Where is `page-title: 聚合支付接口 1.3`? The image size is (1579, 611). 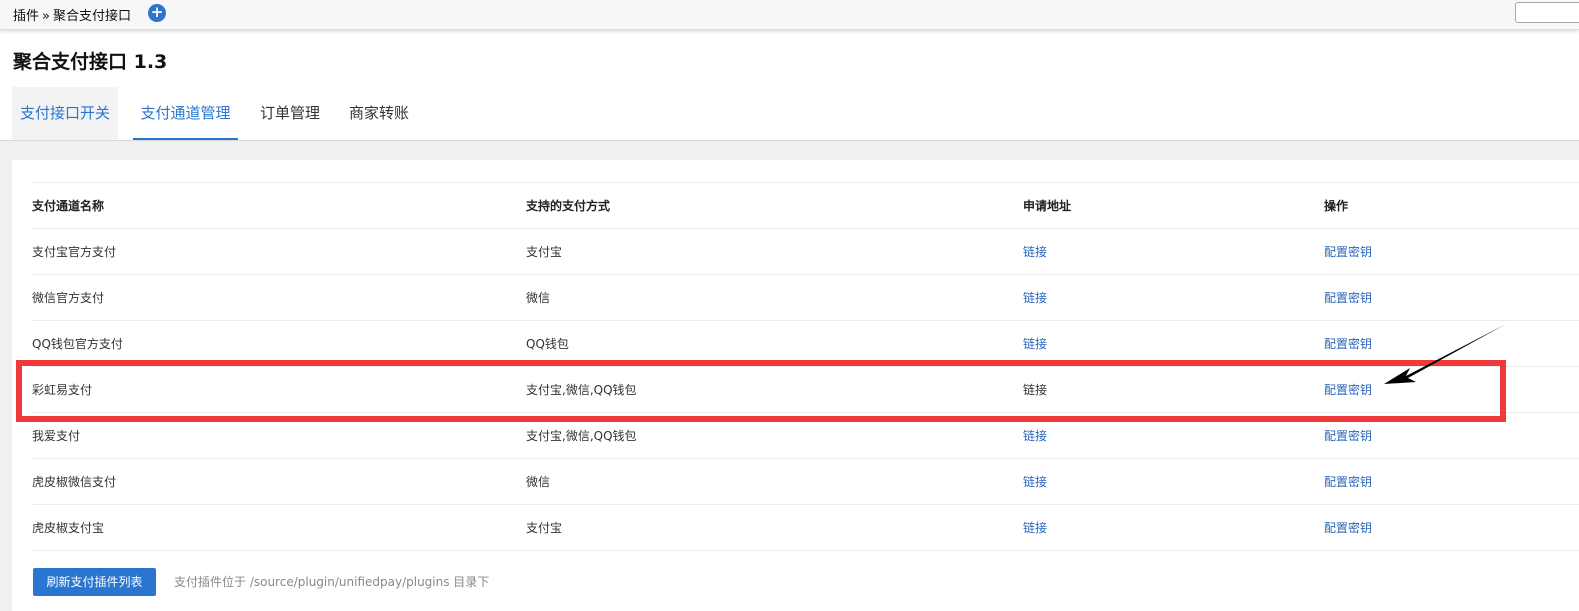
page-title: 聚合支付接口 1.3 is located at coordinates (90, 62).